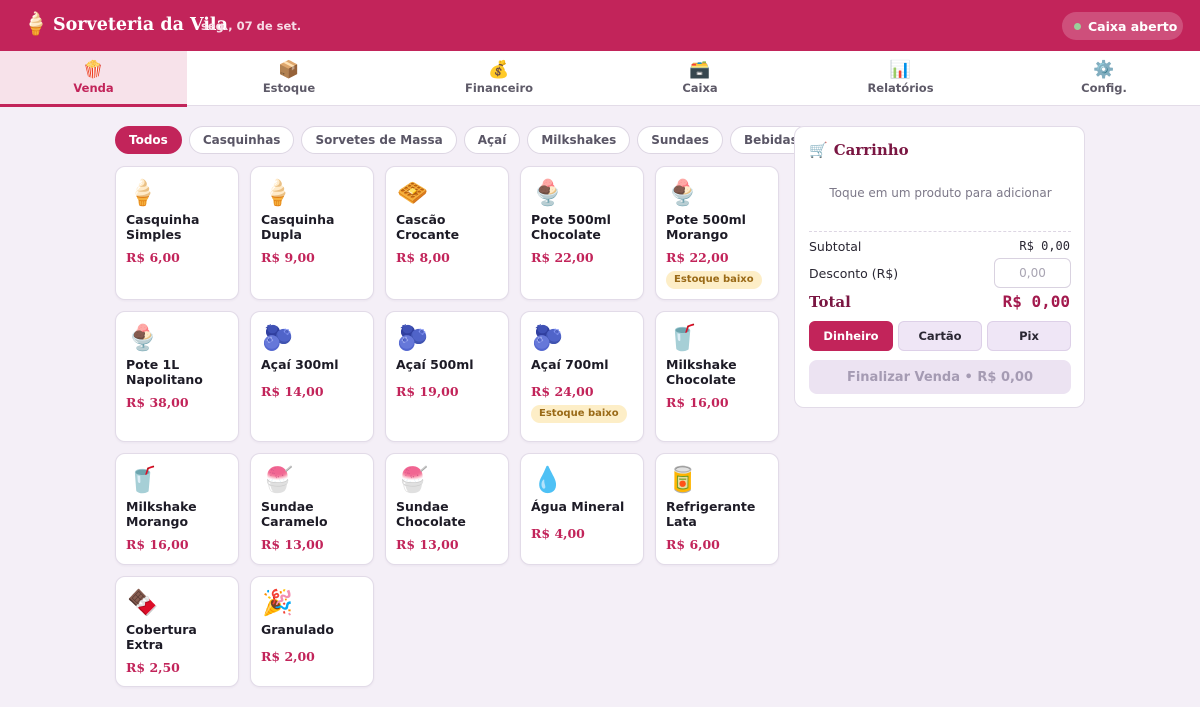  Describe the element at coordinates (940, 231) in the screenshot. I see `cart-divider` at that location.